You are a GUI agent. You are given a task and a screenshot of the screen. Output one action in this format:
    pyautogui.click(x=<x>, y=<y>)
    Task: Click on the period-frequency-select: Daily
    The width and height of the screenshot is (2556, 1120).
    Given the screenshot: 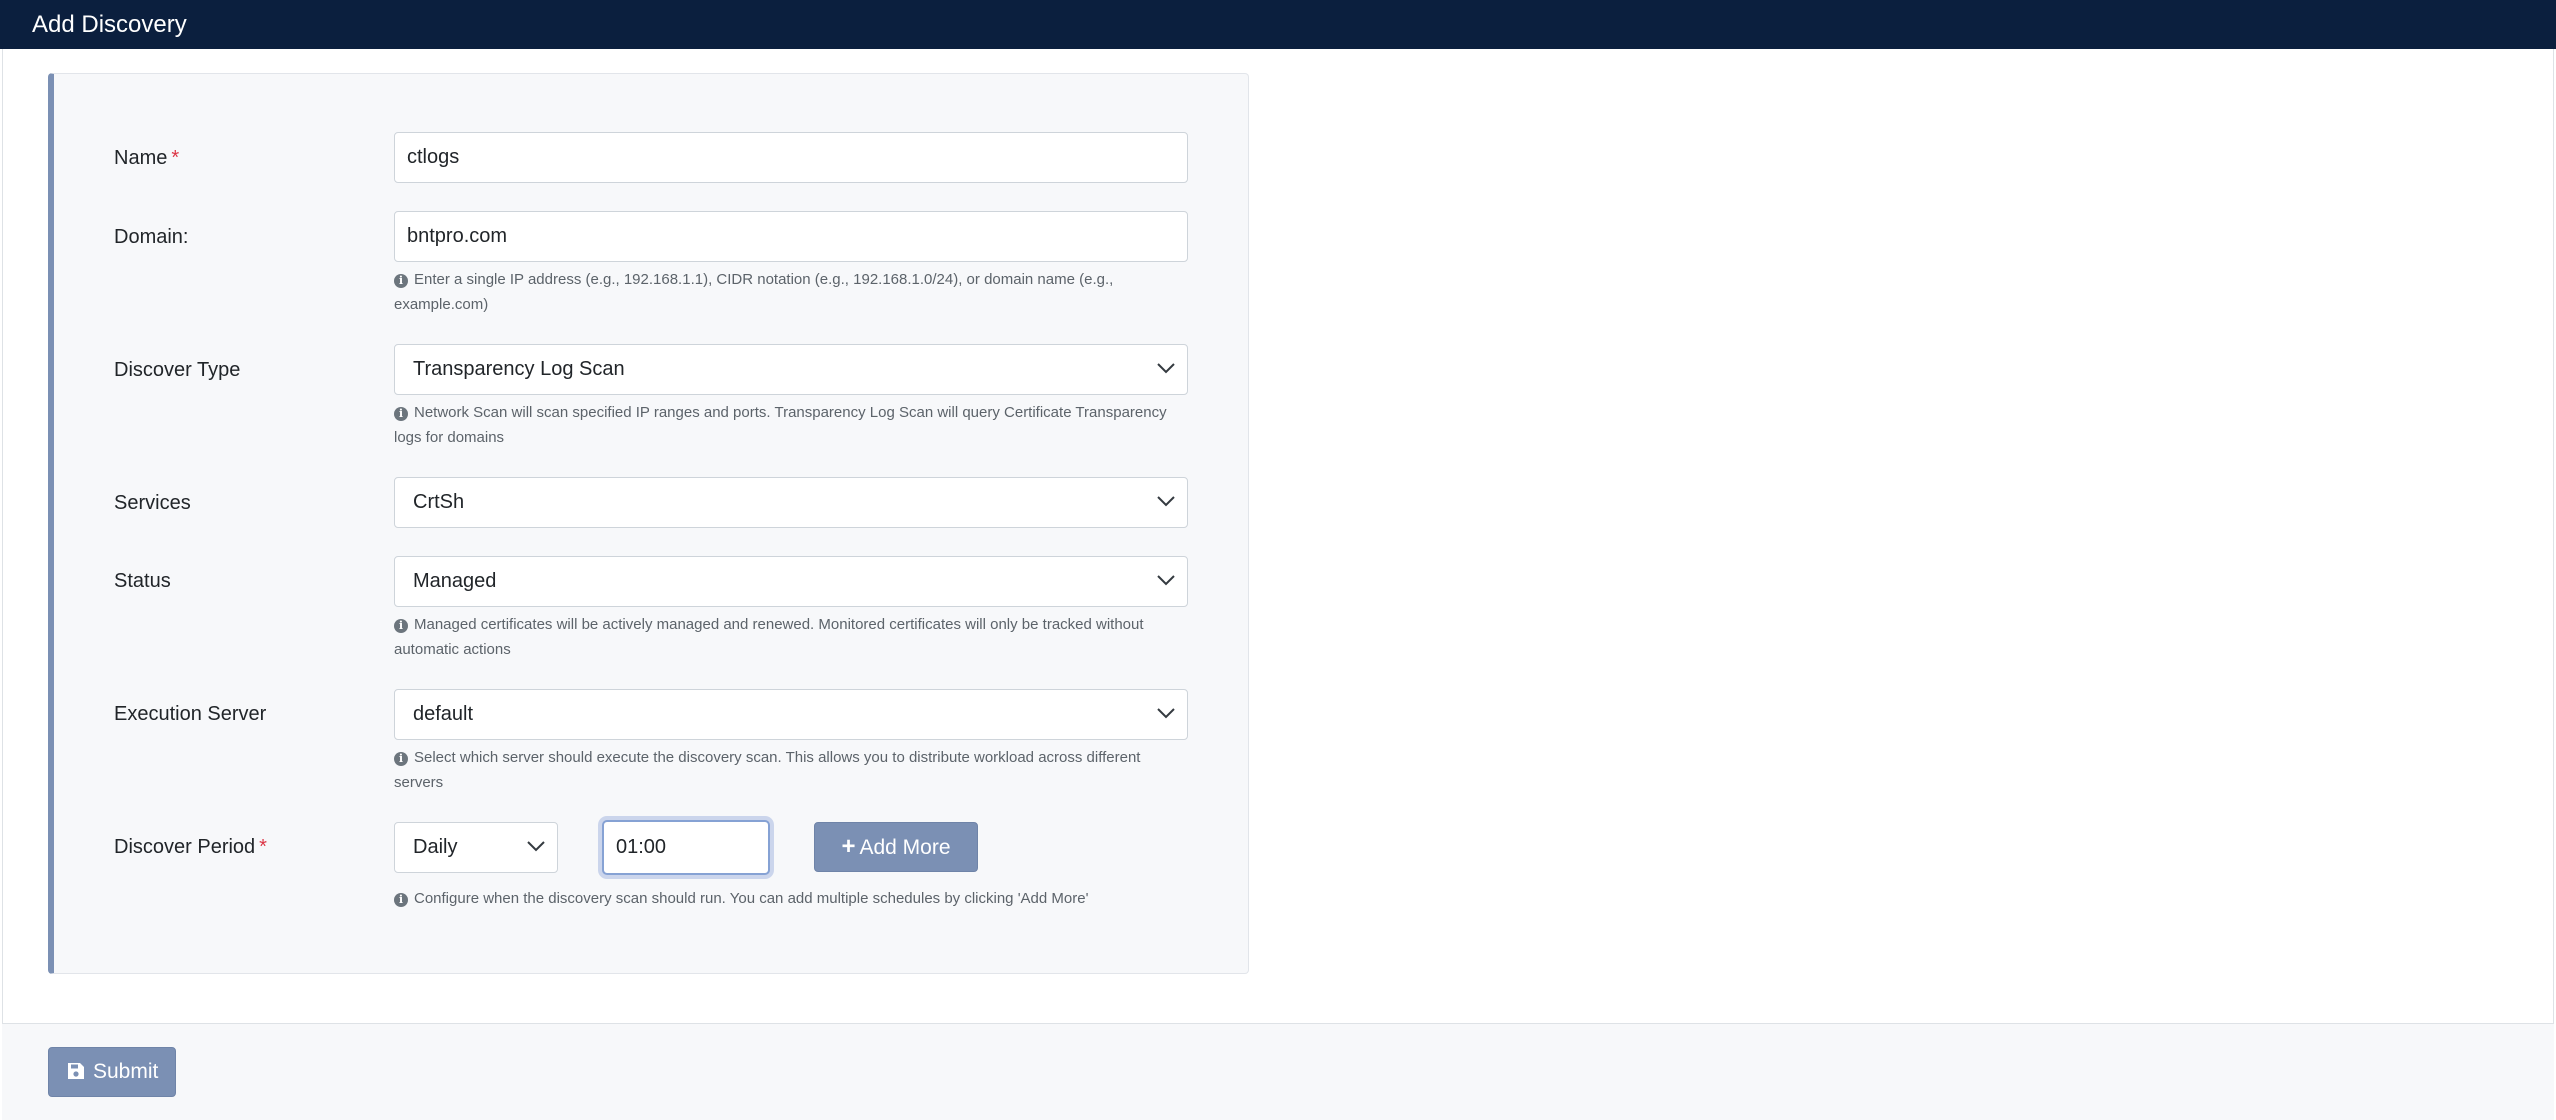 What is the action you would take?
    pyautogui.click(x=476, y=847)
    